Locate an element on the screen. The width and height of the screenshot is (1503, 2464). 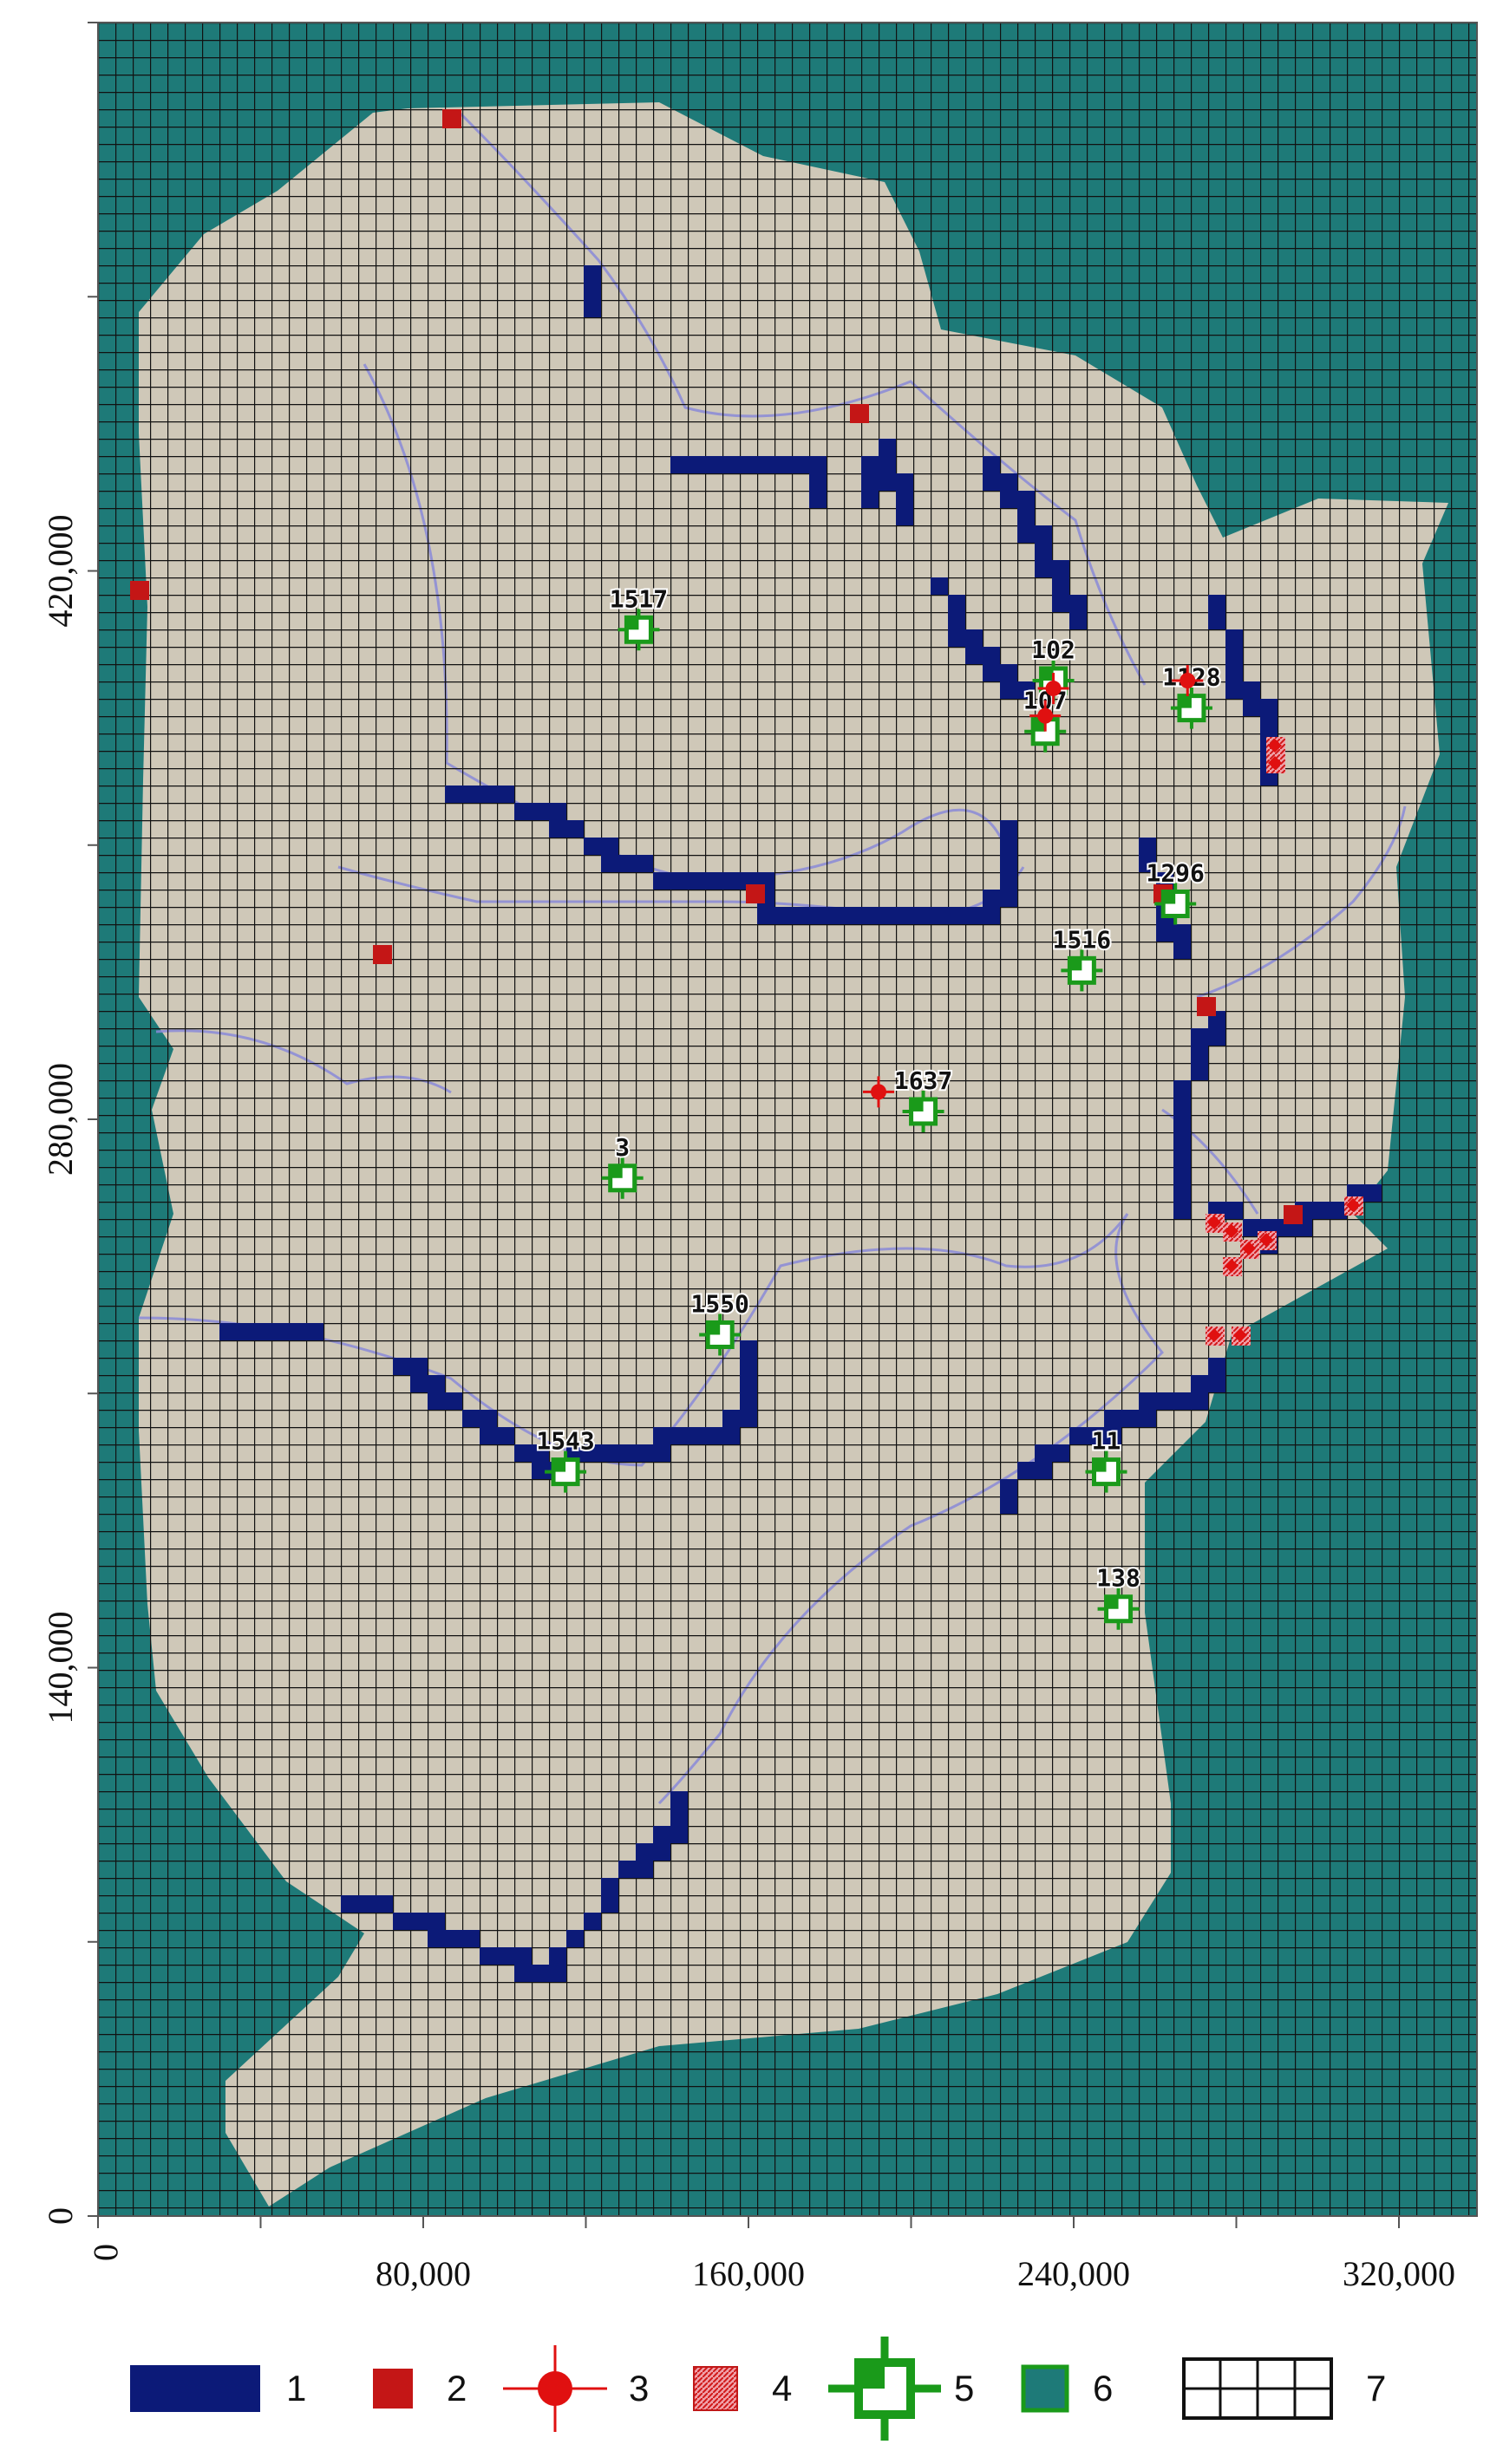
x-tick-label: 80,000 is located at coordinates (423, 2273).